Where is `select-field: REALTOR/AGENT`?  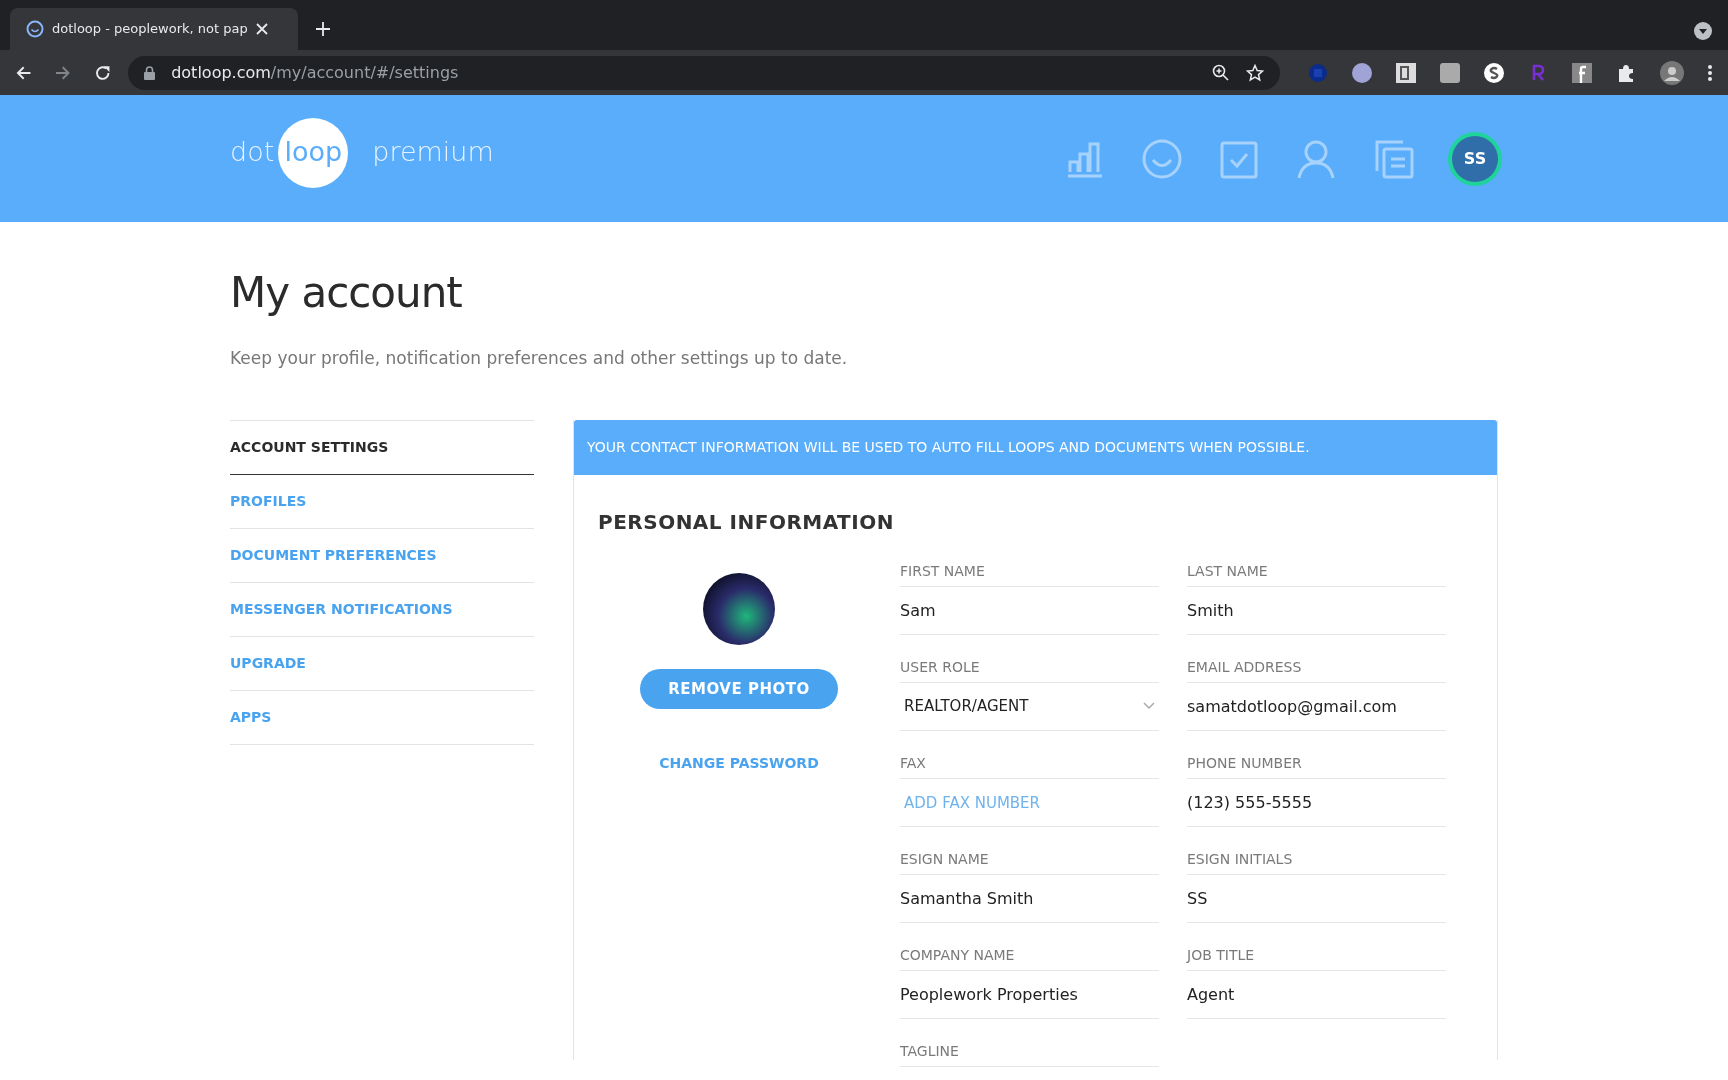 select-field: REALTOR/AGENT is located at coordinates (1029, 706).